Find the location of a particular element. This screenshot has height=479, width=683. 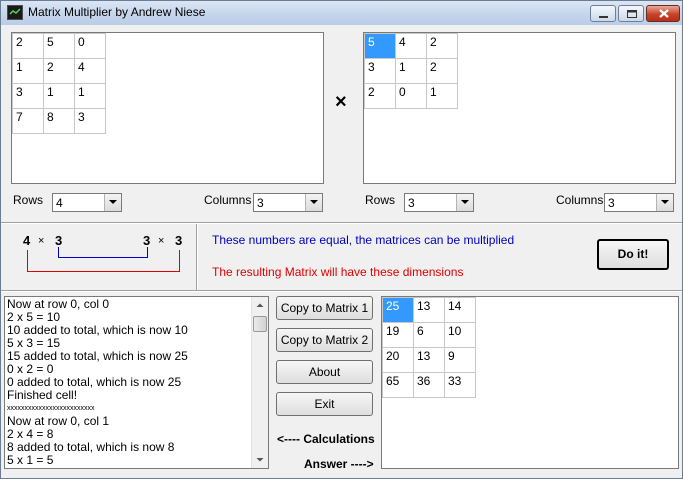

result-row: 65 36 33 is located at coordinates (429, 385).